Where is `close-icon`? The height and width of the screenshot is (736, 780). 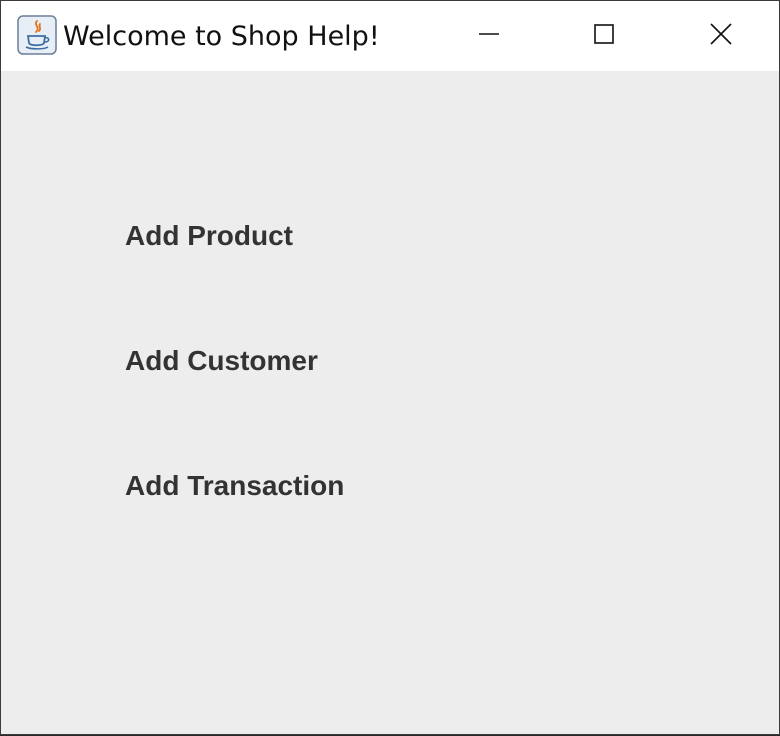 close-icon is located at coordinates (721, 36).